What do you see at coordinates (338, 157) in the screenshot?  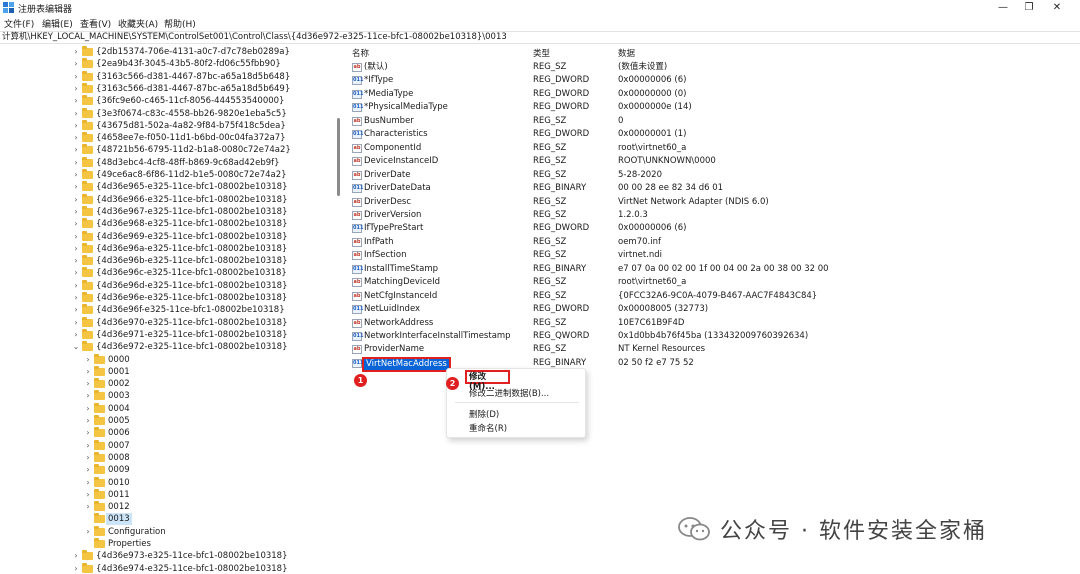 I see `tree-scrollbar-thumb` at bounding box center [338, 157].